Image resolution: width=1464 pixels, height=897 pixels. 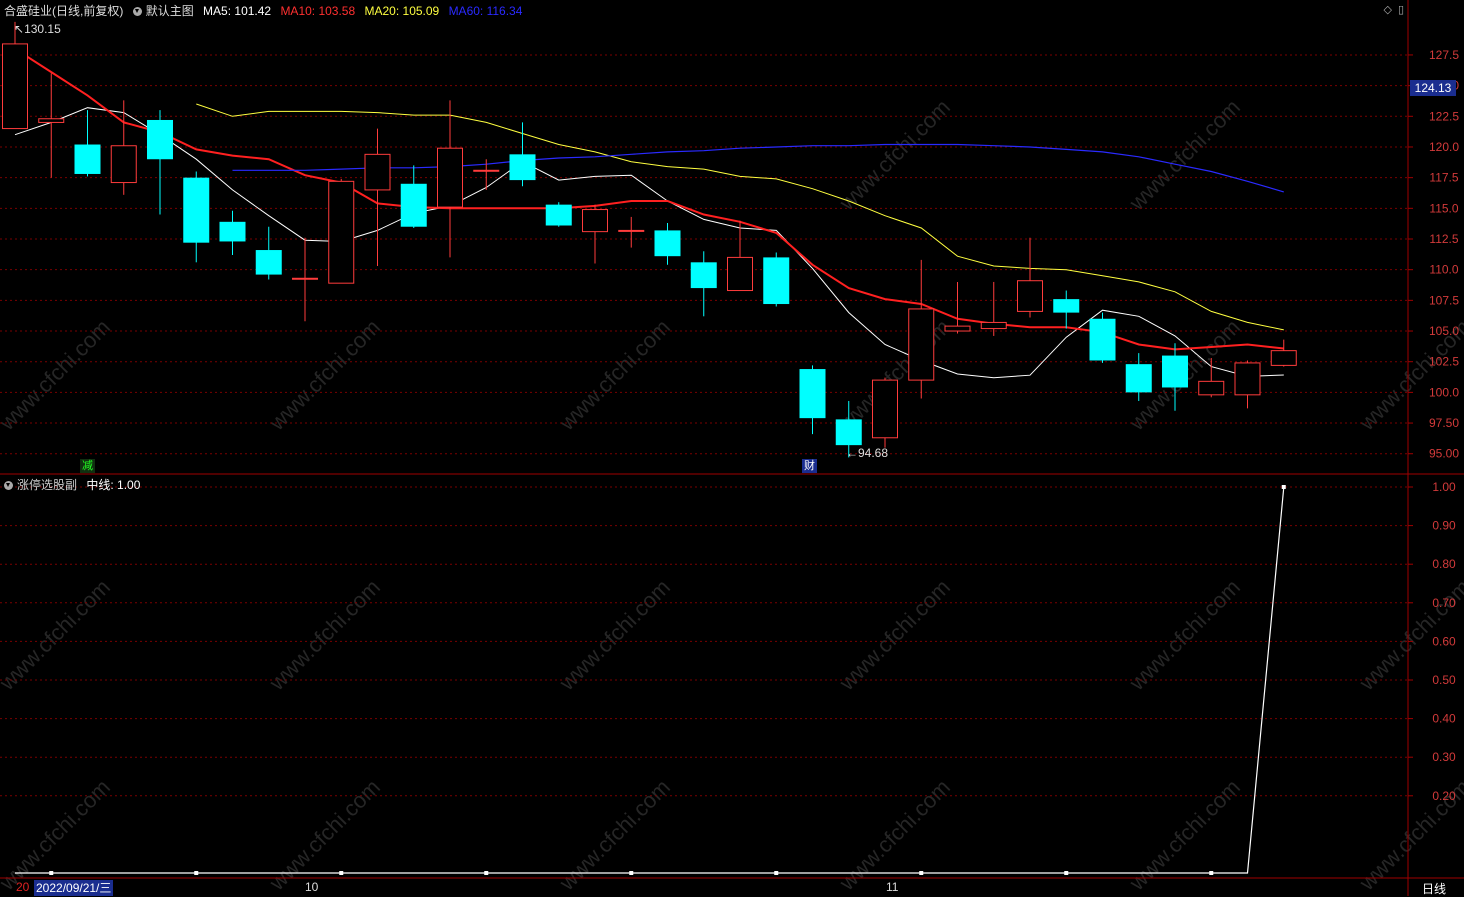 What do you see at coordinates (23, 887) in the screenshot?
I see `x-label-clipped: 20` at bounding box center [23, 887].